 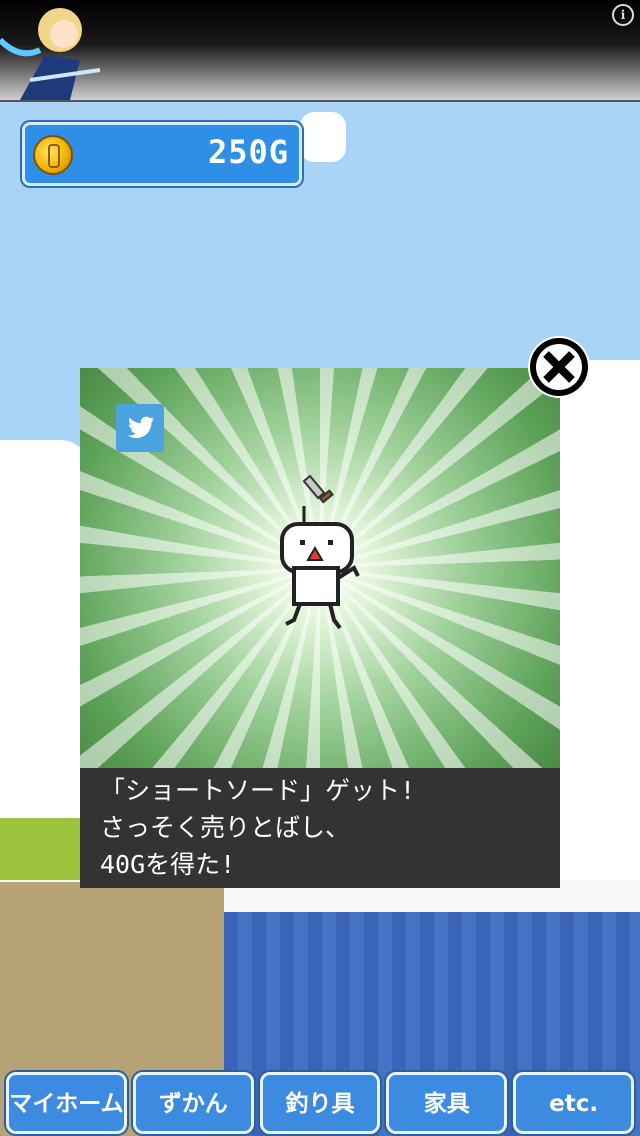 I want to click on close-x-icon, so click(x=559, y=367).